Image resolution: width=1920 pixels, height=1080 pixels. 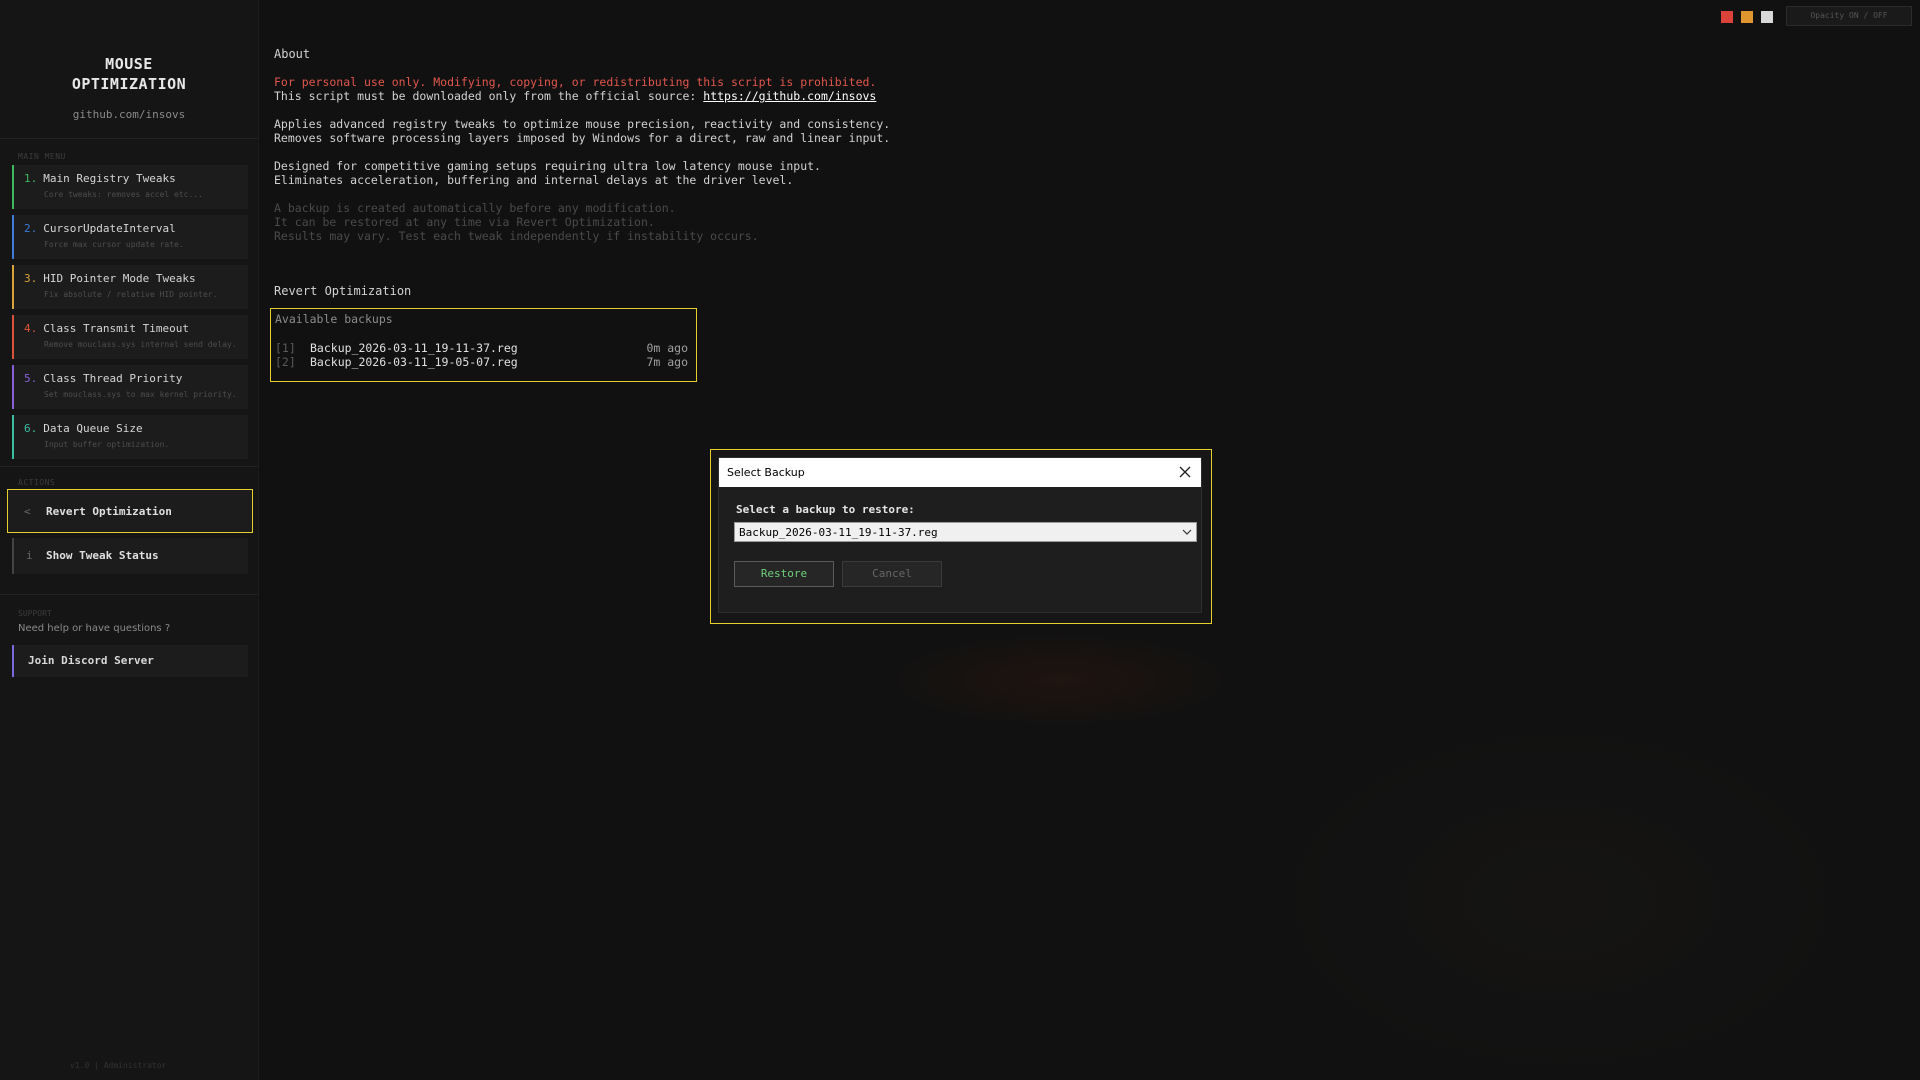 What do you see at coordinates (116, 328) in the screenshot?
I see `menu-title: Class Transmit Timeout` at bounding box center [116, 328].